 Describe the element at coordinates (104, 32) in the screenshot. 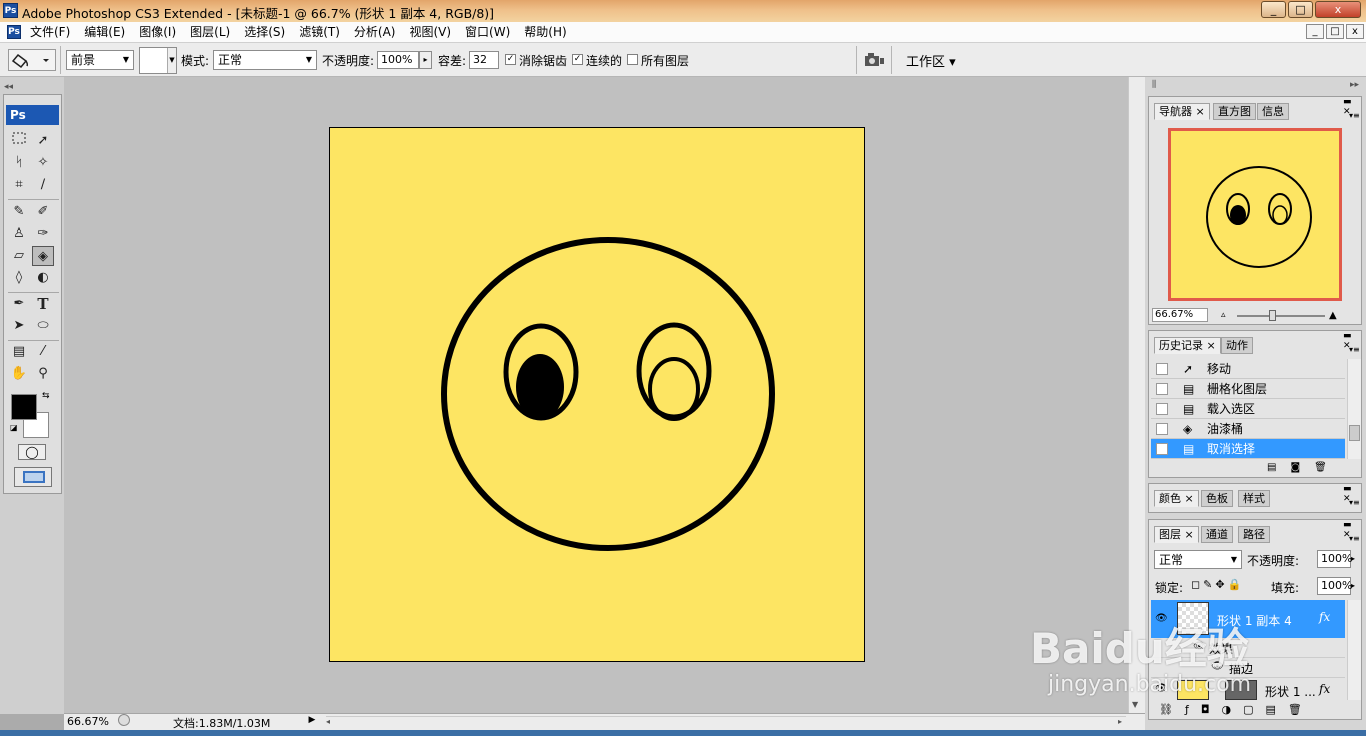

I see `menu-edit: 编辑(E)` at that location.